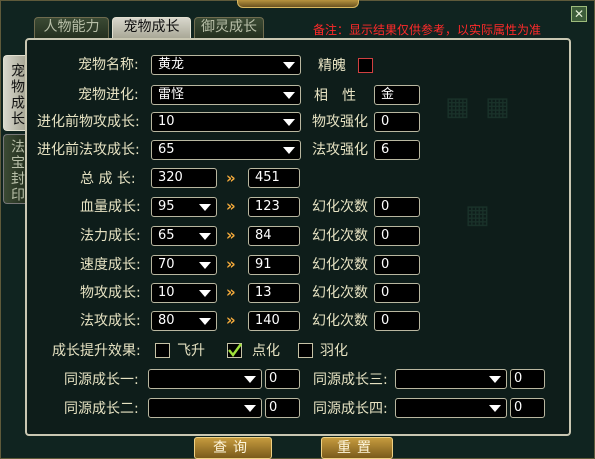  What do you see at coordinates (14, 93) in the screenshot?
I see `side-tab-pet-growth: 宠物成长` at bounding box center [14, 93].